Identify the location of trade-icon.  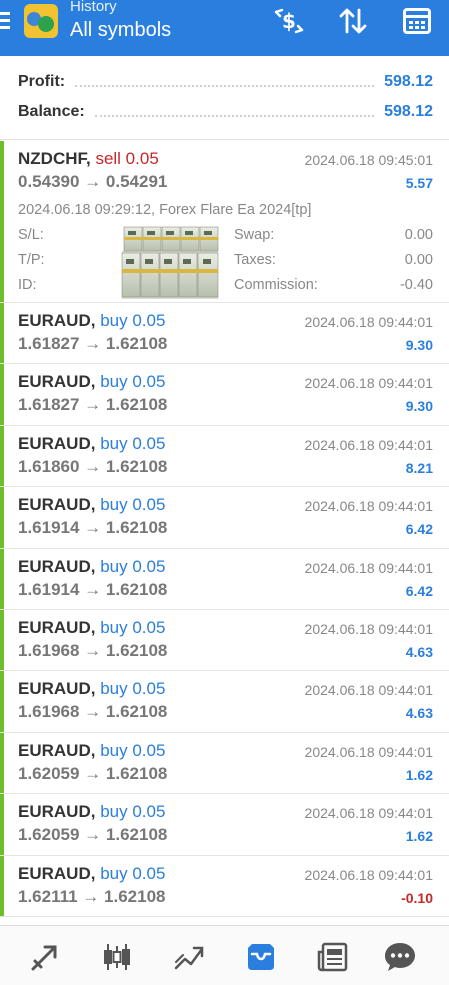
(45, 957).